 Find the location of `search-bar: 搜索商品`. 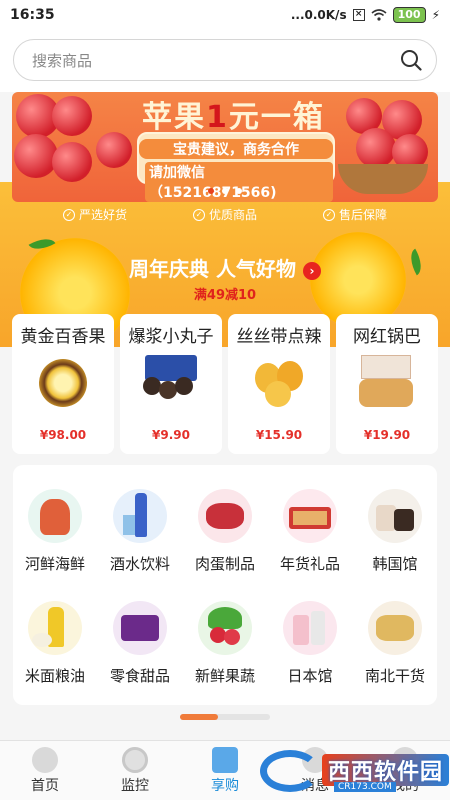

search-bar: 搜索商品 is located at coordinates (225, 61).